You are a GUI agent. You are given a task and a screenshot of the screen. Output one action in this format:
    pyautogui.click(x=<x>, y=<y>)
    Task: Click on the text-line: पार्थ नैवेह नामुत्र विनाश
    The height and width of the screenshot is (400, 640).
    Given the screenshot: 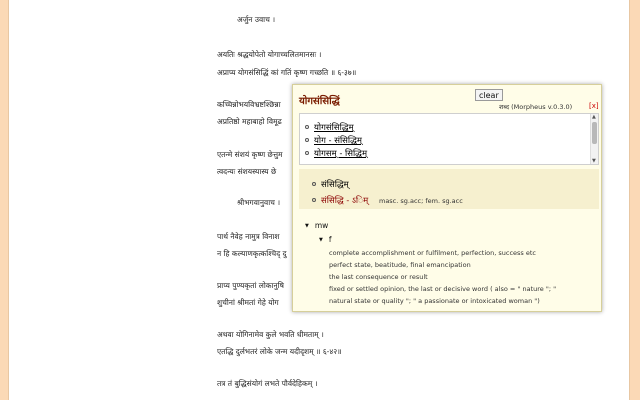 What is the action you would take?
    pyautogui.click(x=248, y=236)
    